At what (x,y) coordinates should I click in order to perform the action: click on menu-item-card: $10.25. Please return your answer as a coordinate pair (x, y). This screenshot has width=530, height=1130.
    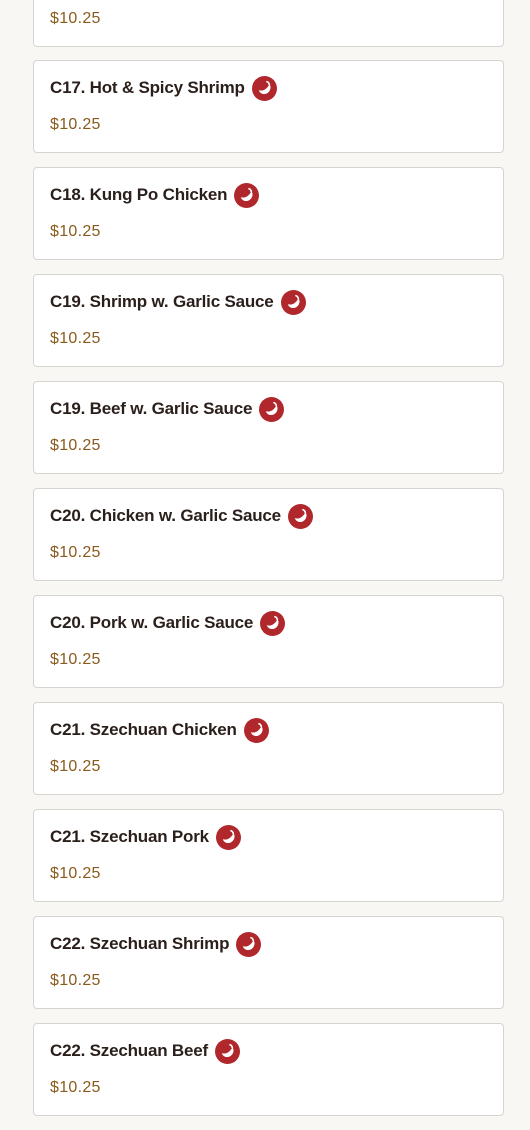
    Looking at the image, I should click on (268, 23).